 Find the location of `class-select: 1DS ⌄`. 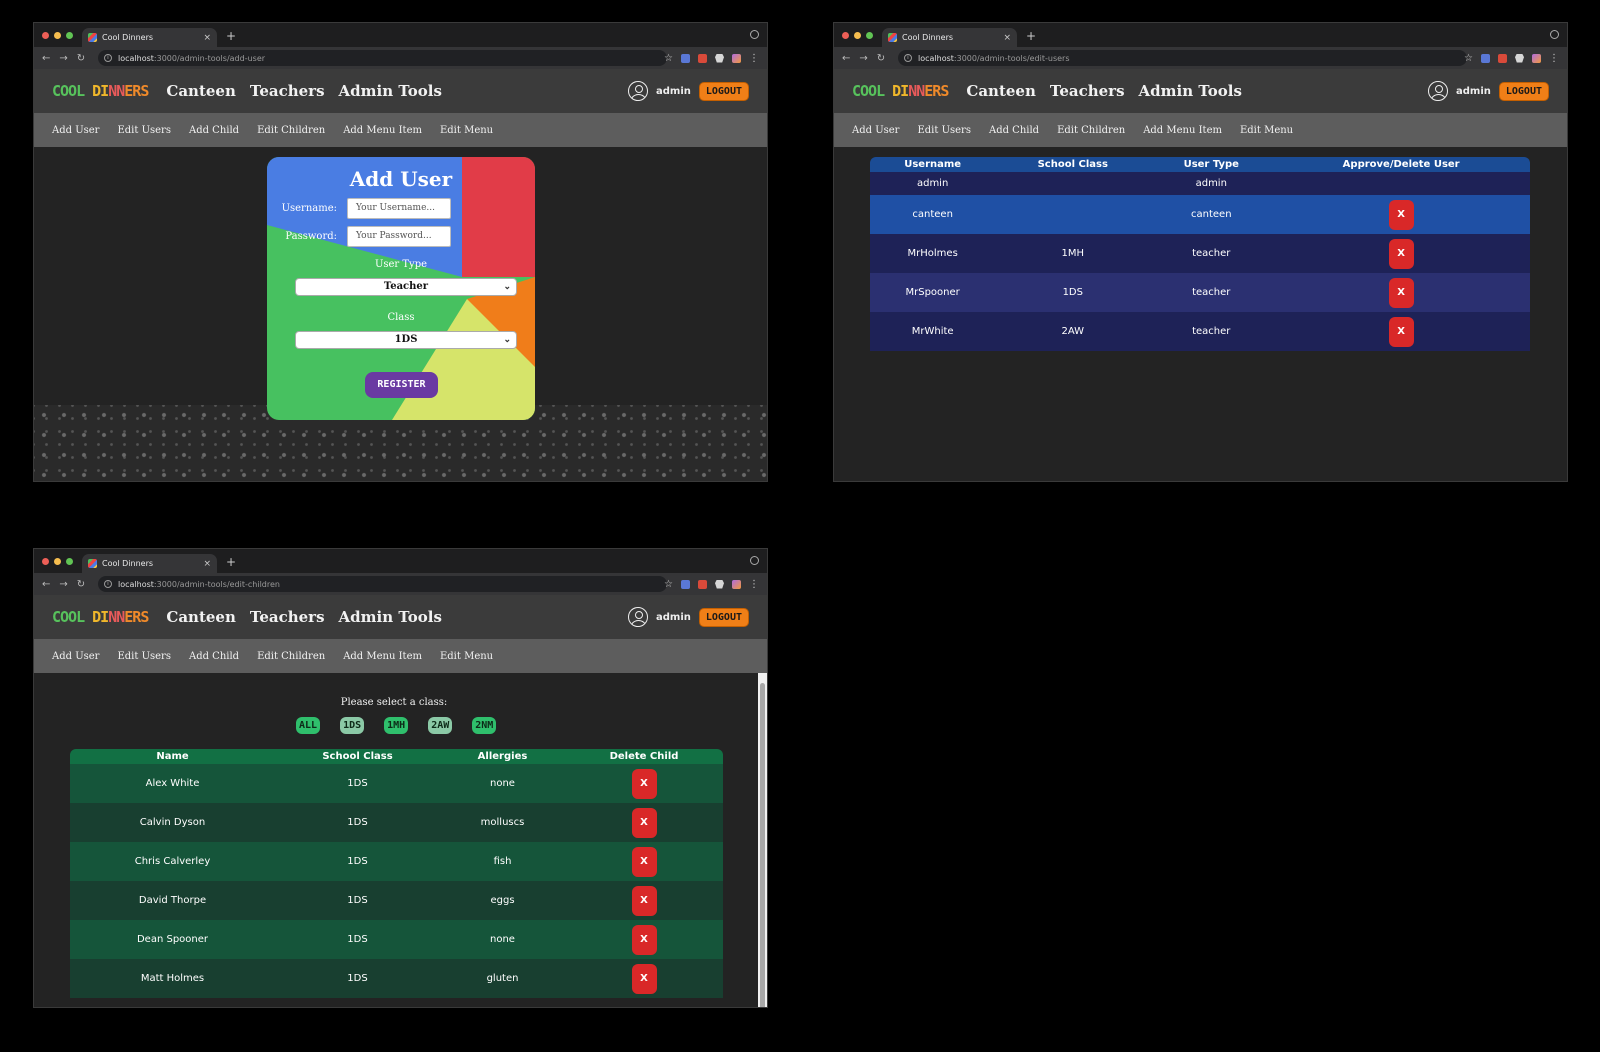

class-select: 1DS ⌄ is located at coordinates (406, 340).